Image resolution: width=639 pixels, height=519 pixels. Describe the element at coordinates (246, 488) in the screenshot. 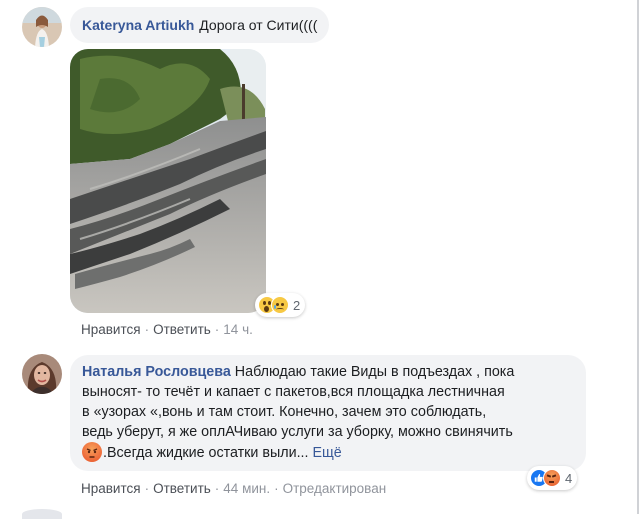

I see `comment-time: 44 мин.` at that location.